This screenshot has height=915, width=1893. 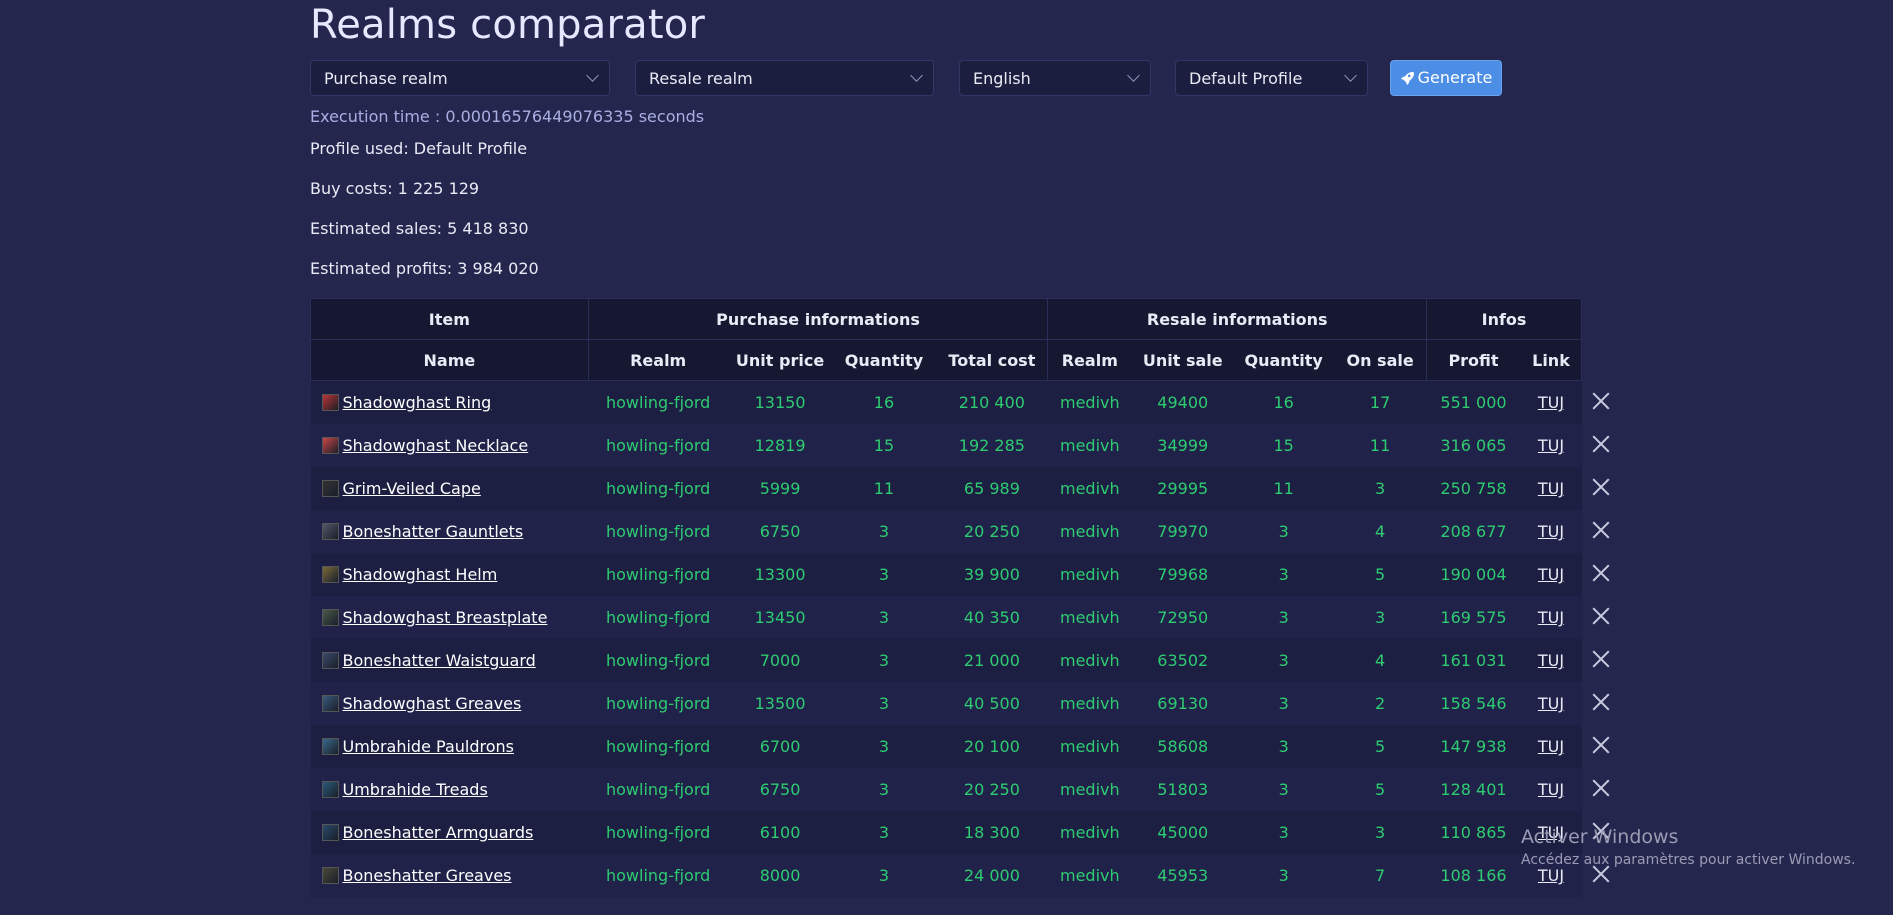 What do you see at coordinates (330, 832) in the screenshot?
I see `armguards-icon` at bounding box center [330, 832].